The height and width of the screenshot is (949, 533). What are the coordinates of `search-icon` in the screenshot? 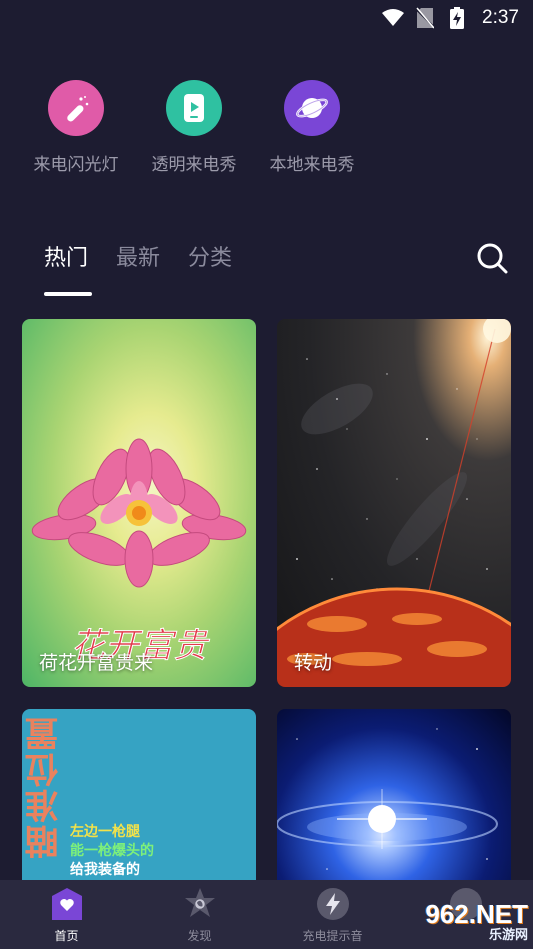 It's located at (492, 260).